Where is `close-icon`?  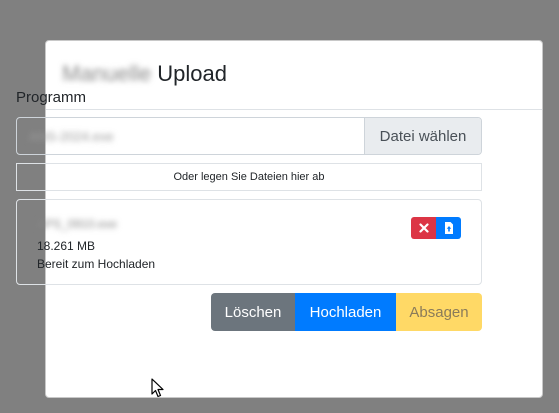
close-icon is located at coordinates (423, 228).